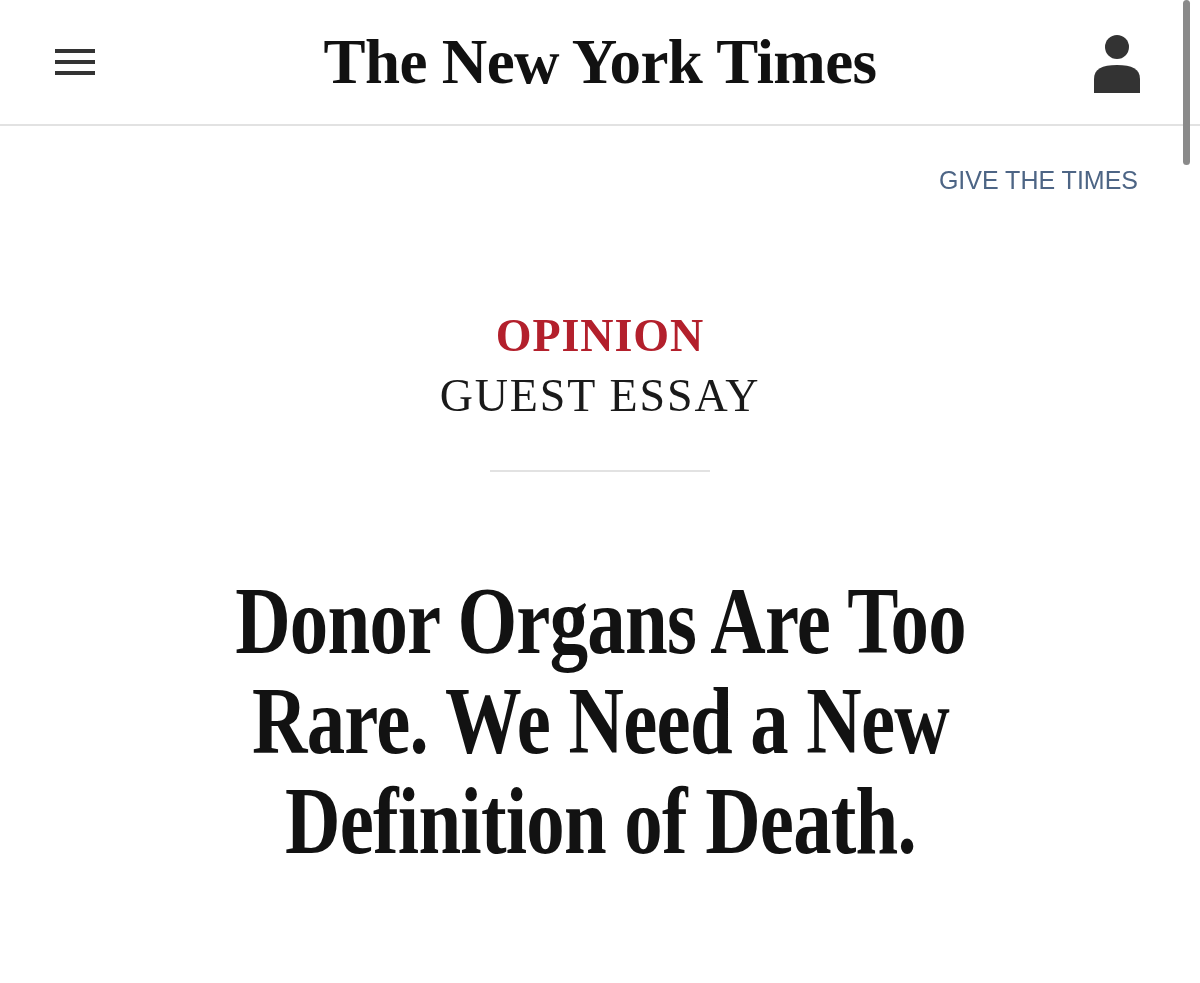 The height and width of the screenshot is (983, 1200). I want to click on menu-icon, so click(75, 62).